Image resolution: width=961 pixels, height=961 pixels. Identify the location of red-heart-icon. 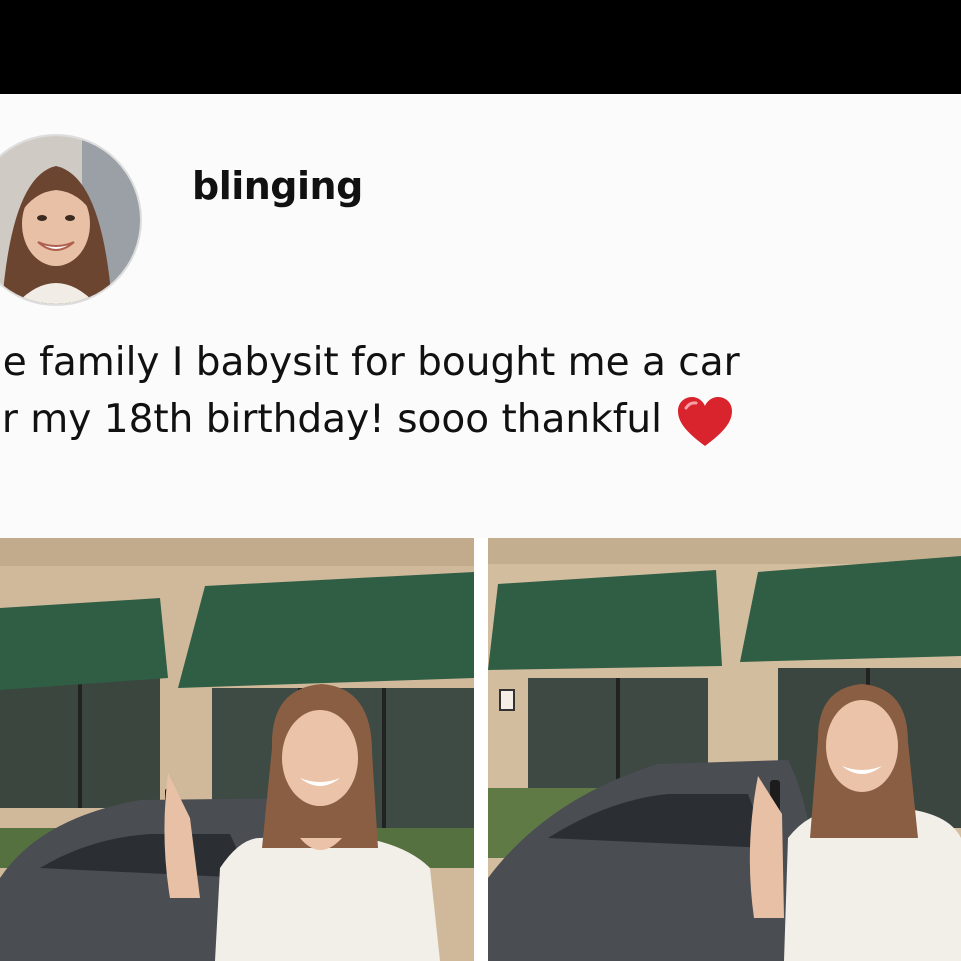
(705, 421).